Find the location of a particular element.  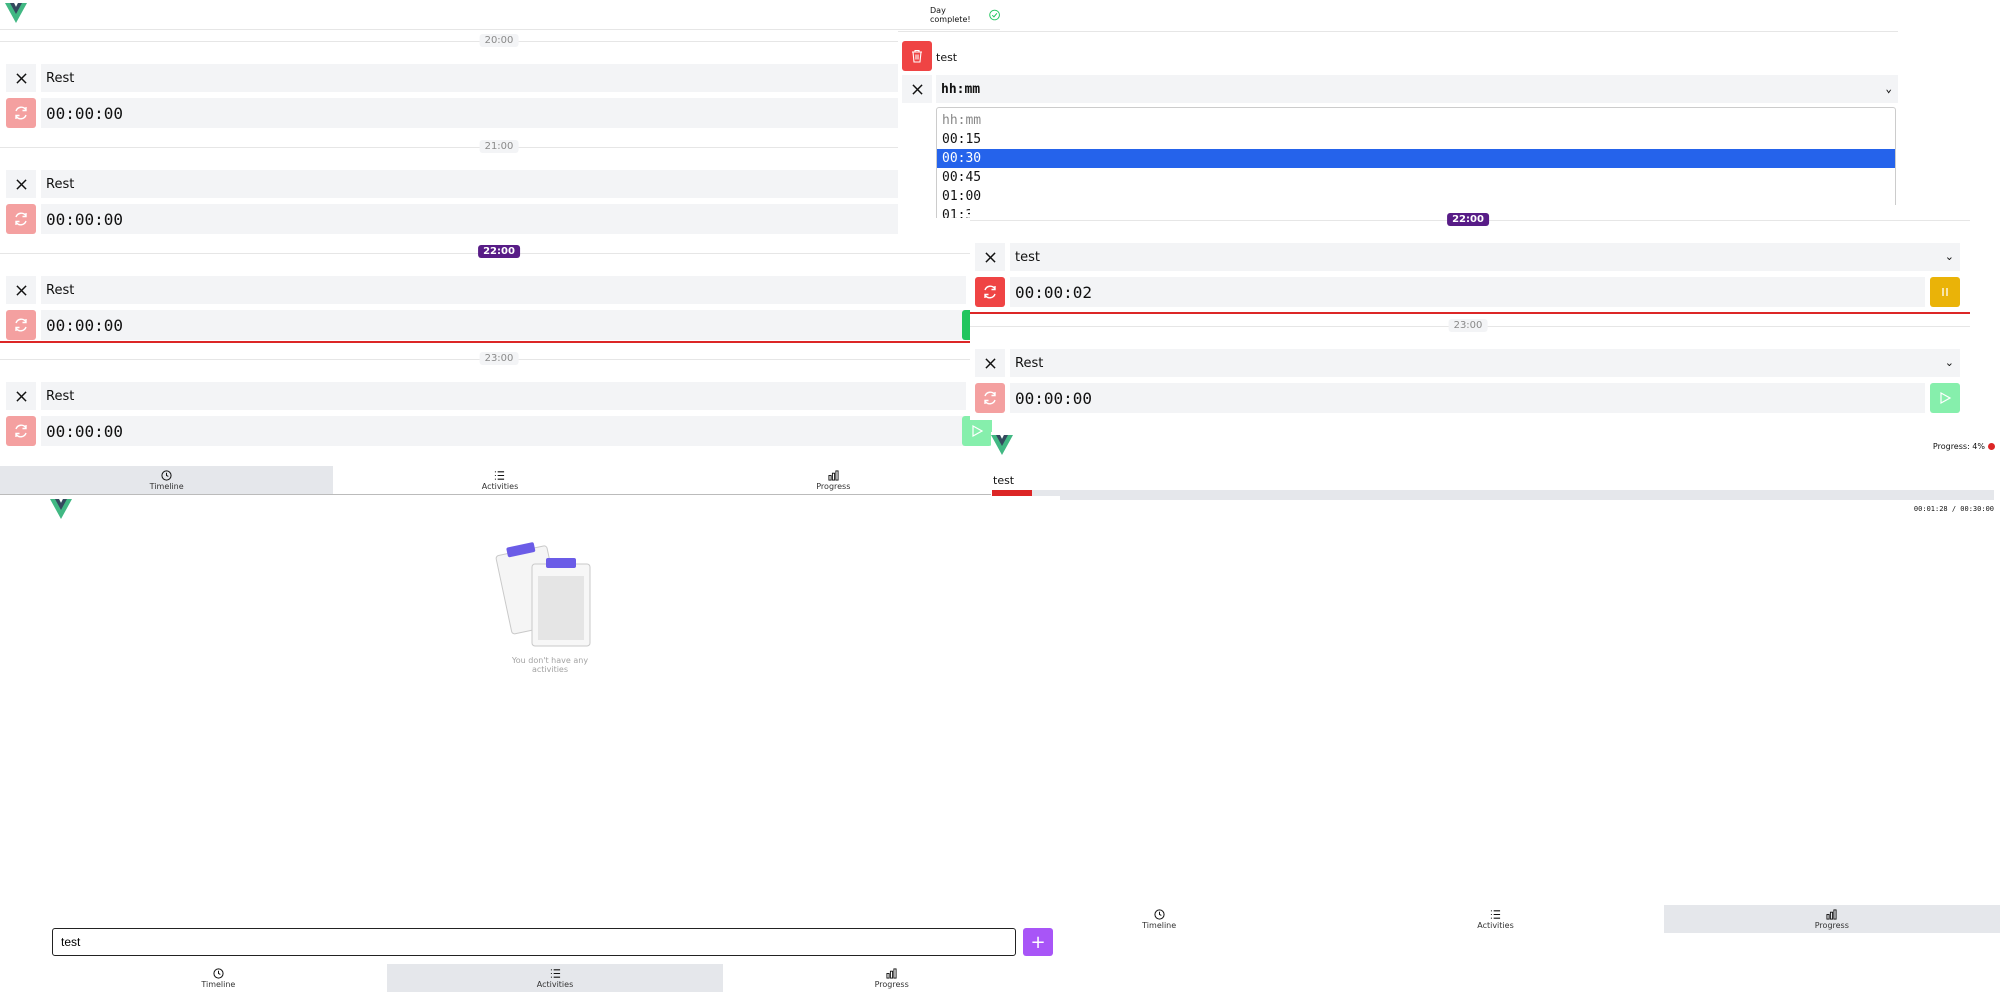

duration-option-selected: 00:30 is located at coordinates (1416, 158).